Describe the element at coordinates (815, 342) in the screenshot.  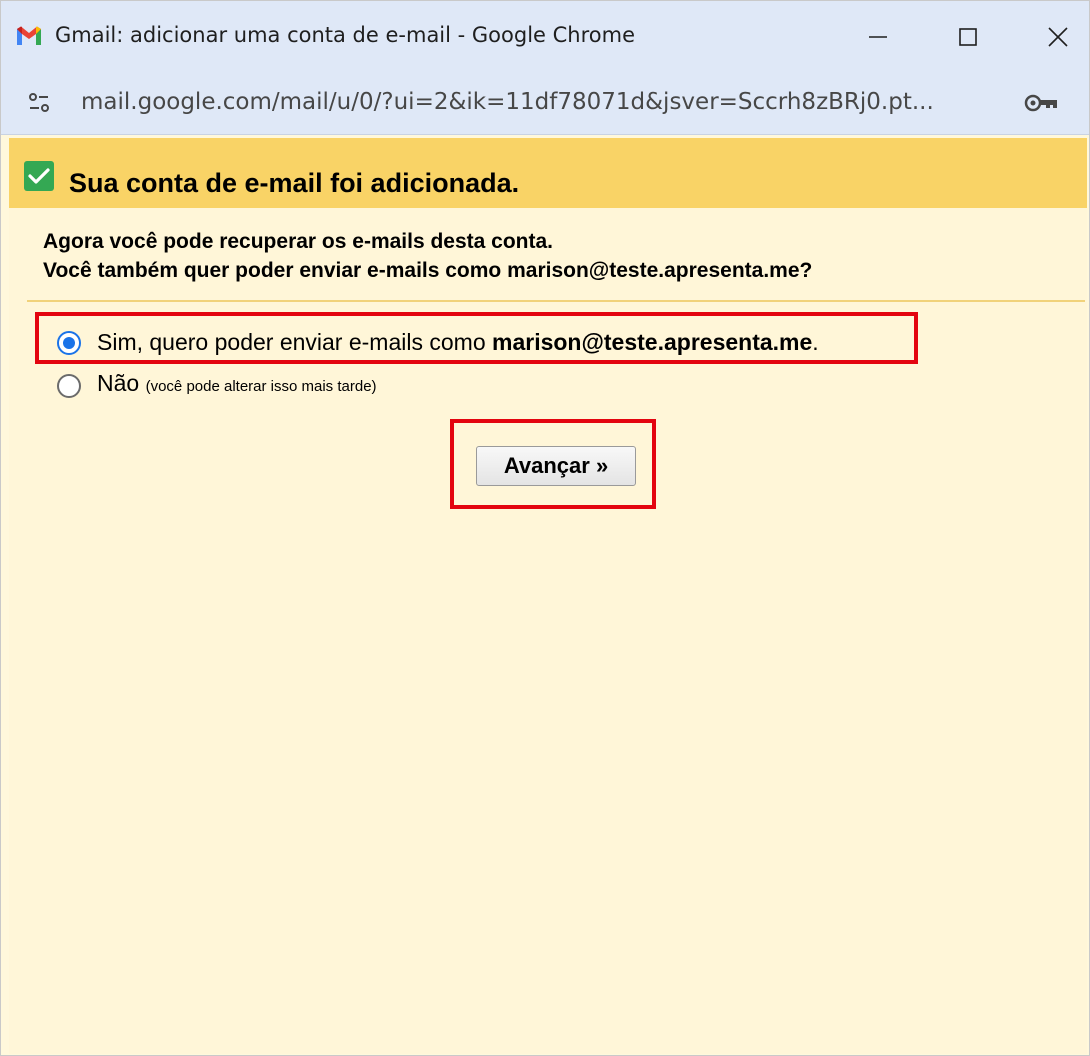
I see `yes-option-suffix: .` at that location.